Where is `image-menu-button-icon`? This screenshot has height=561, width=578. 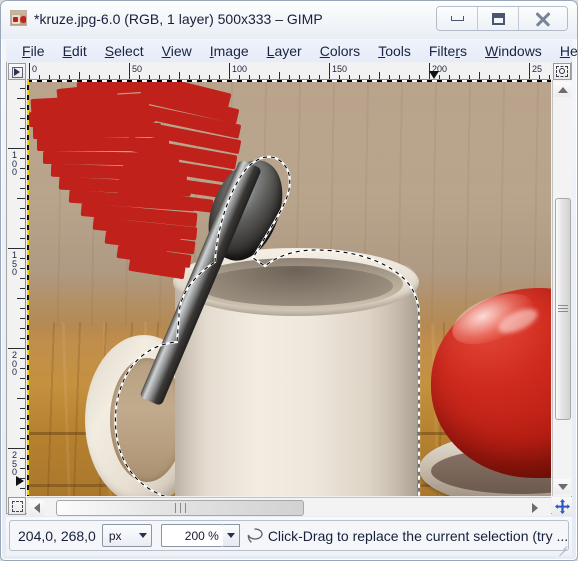
image-menu-button-icon is located at coordinates (17, 71).